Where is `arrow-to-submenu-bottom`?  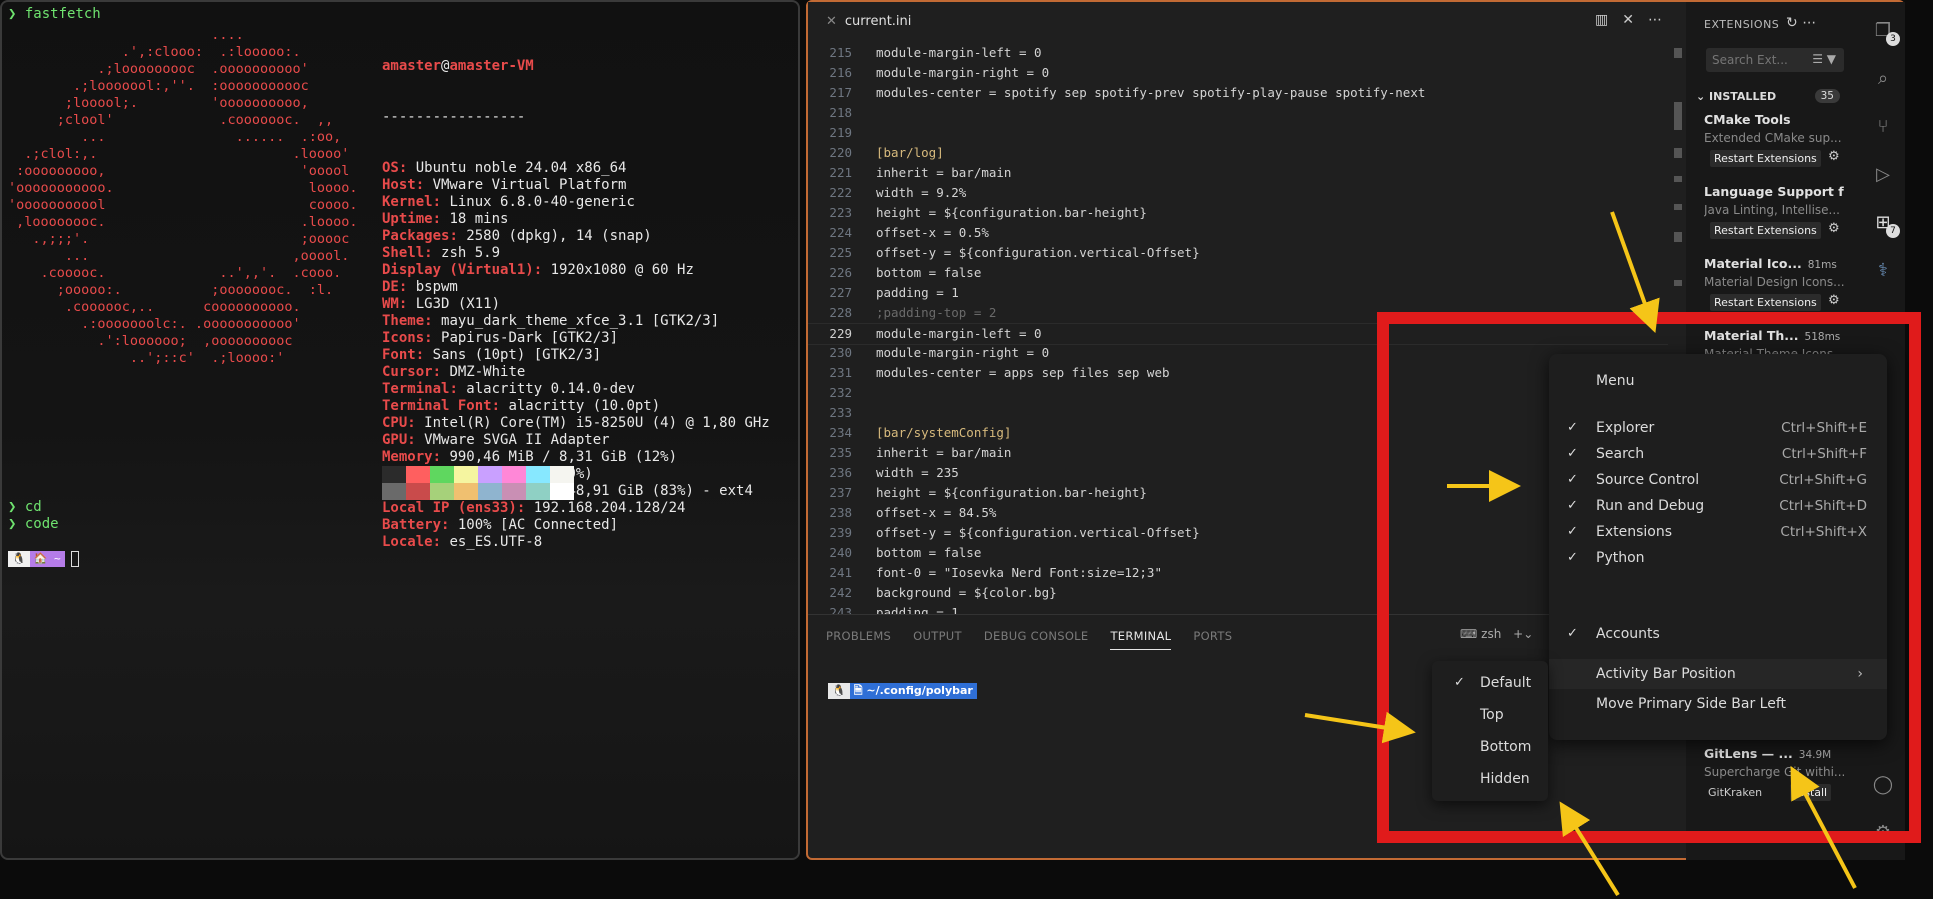 arrow-to-submenu-bottom is located at coordinates (1589, 849).